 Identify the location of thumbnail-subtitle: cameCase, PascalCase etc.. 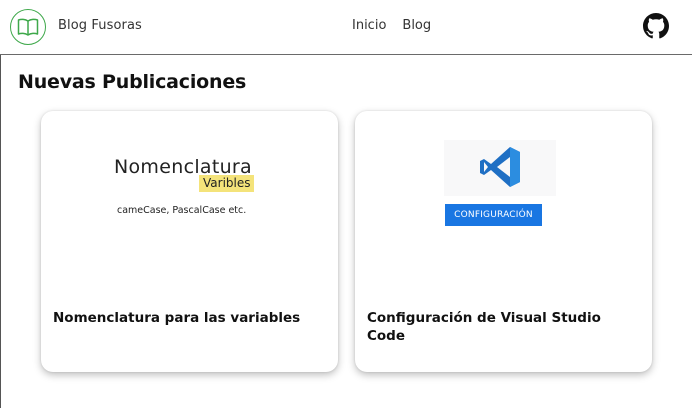
(182, 210).